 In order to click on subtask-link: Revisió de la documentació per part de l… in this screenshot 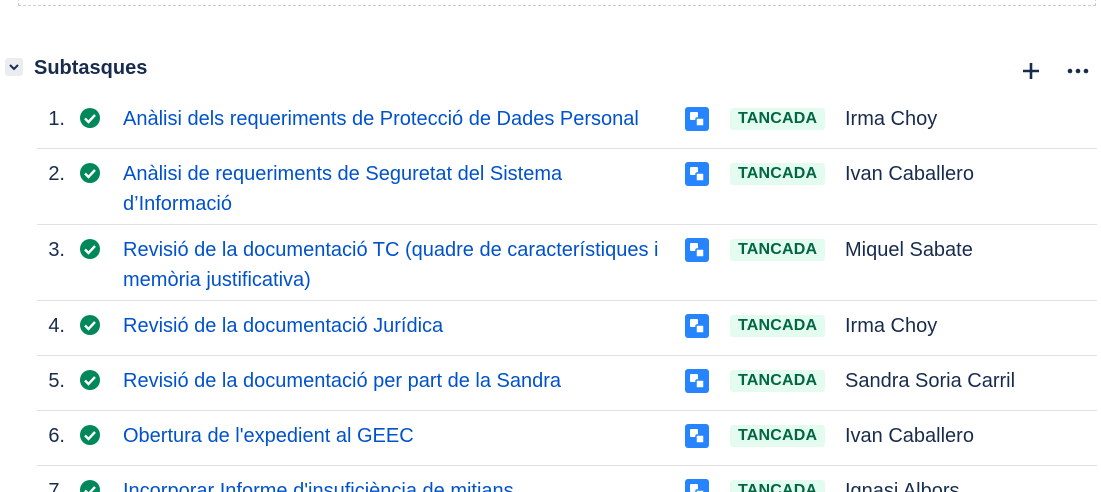, I will do `click(395, 381)`.